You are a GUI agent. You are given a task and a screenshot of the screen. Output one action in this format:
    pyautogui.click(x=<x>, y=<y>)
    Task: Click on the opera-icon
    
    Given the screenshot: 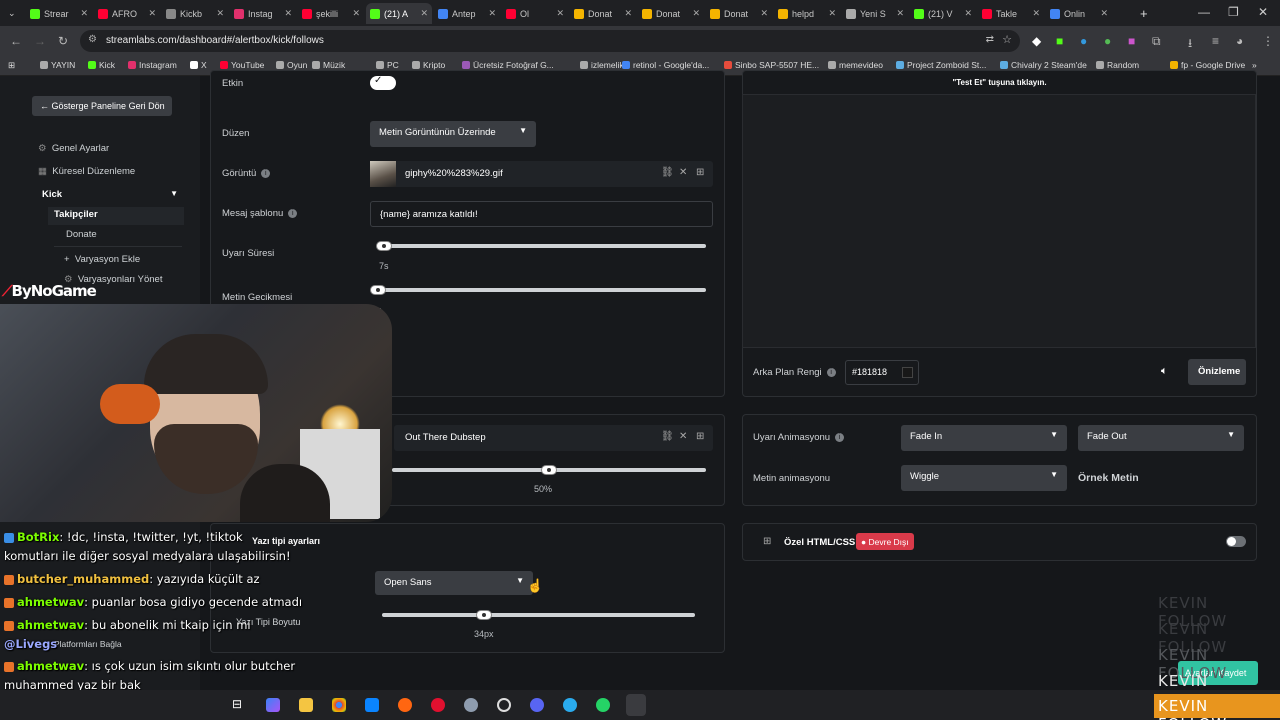 What is the action you would take?
    pyautogui.click(x=438, y=705)
    